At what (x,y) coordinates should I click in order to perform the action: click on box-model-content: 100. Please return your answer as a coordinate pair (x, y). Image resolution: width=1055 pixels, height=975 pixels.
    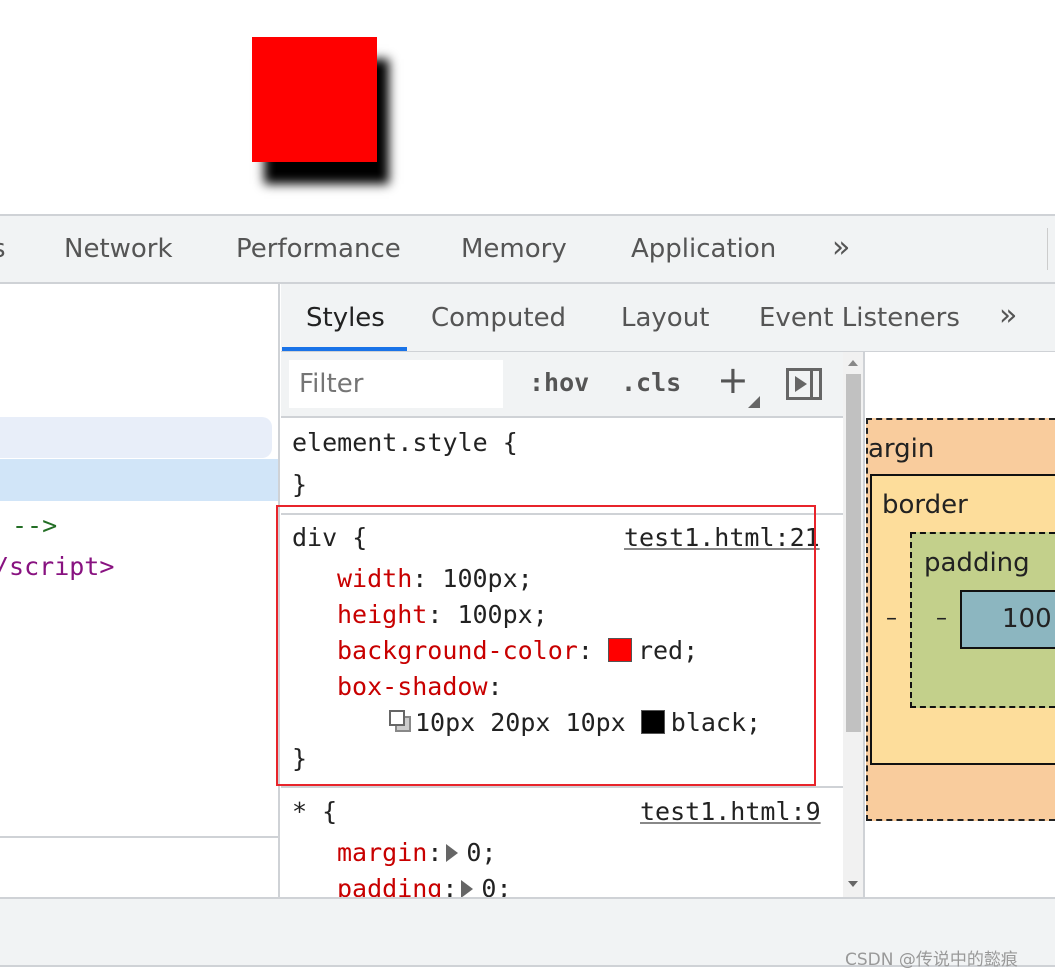
    Looking at the image, I should click on (1007, 619).